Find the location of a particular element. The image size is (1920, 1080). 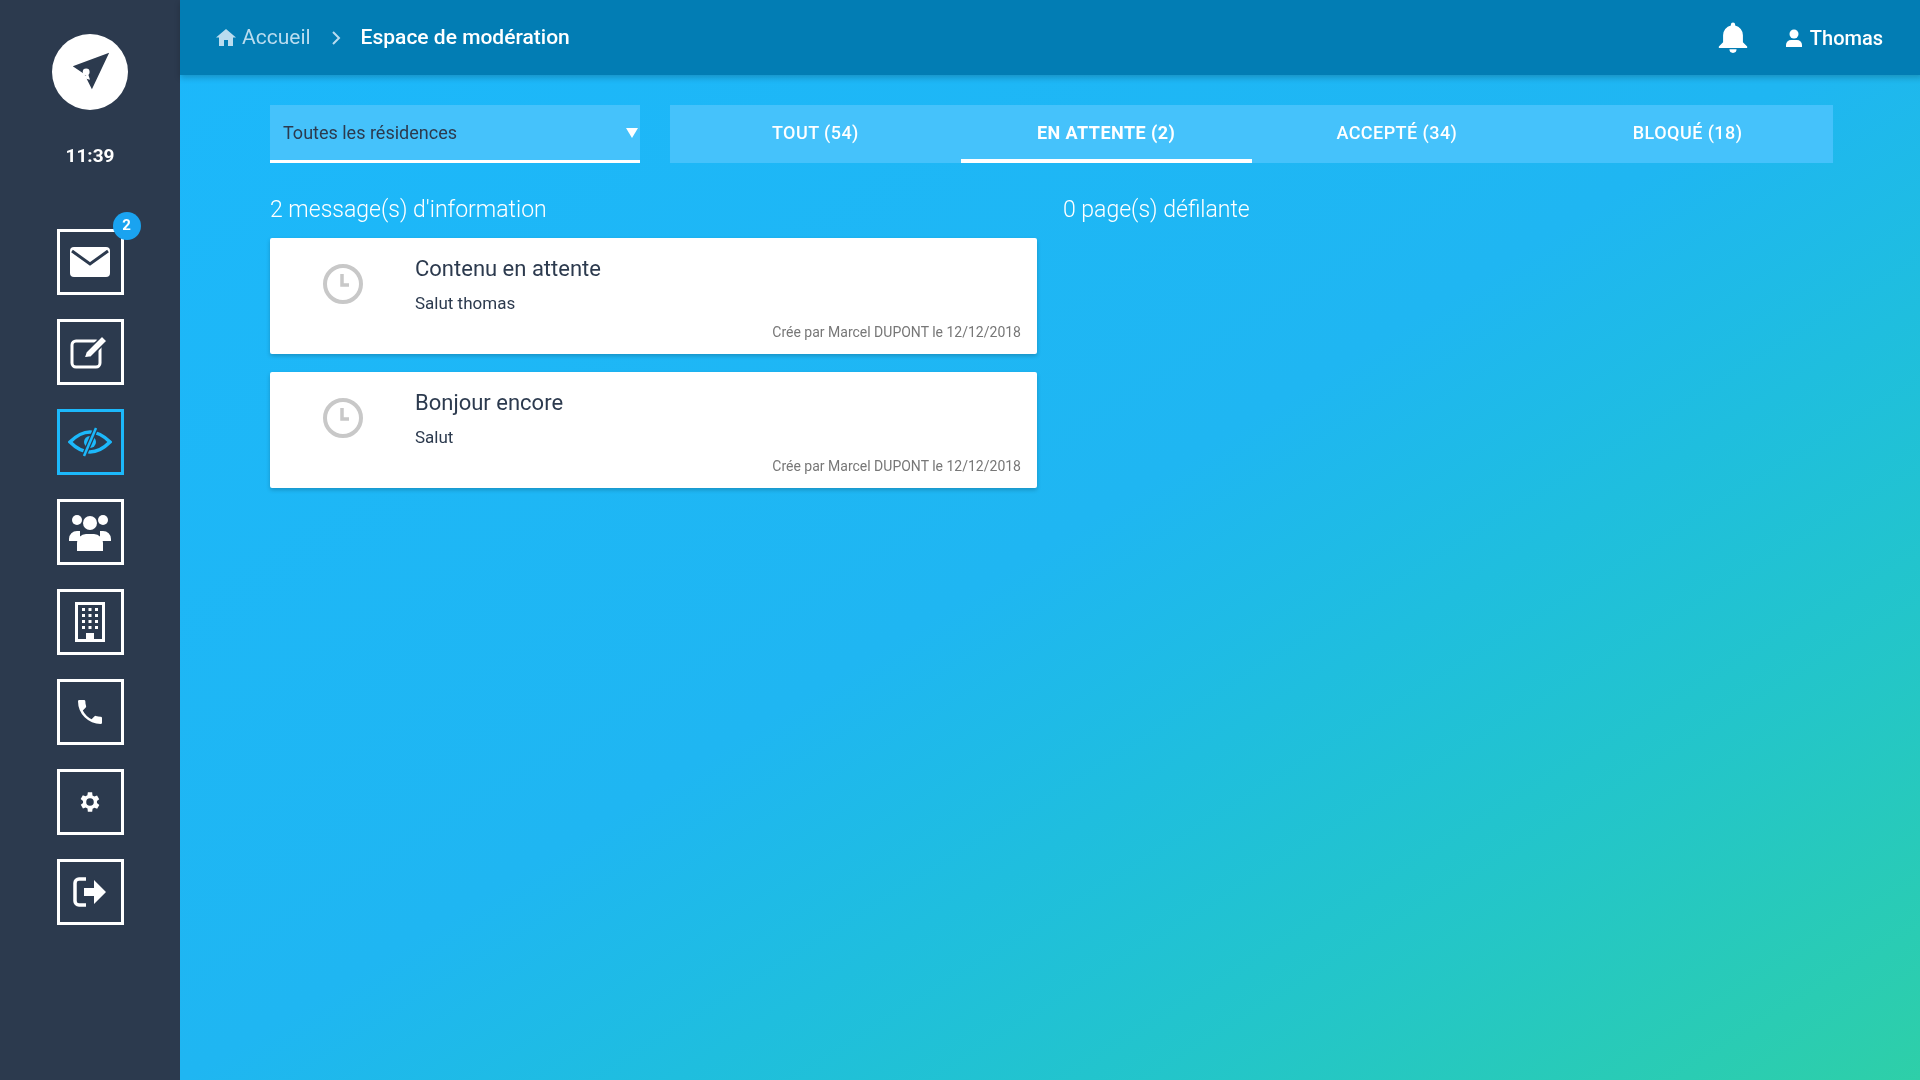

sign-out-icon is located at coordinates (90, 891).